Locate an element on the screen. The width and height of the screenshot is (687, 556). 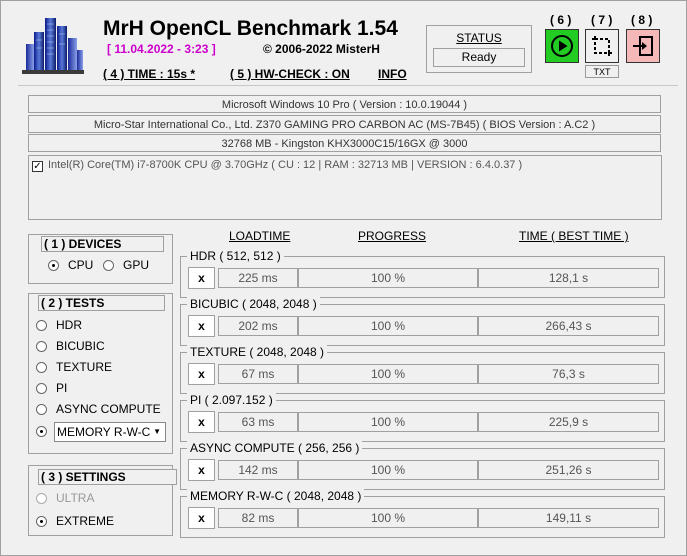
device-option-cpu: CPU is located at coordinates (70, 265).